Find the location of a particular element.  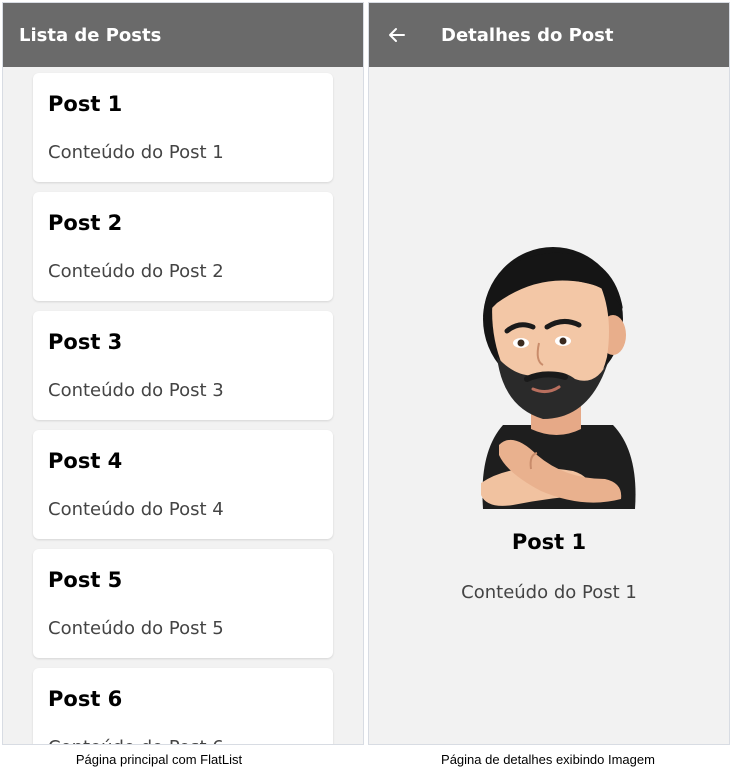

post-body: Conteúdo do Post 1 is located at coordinates (136, 152).